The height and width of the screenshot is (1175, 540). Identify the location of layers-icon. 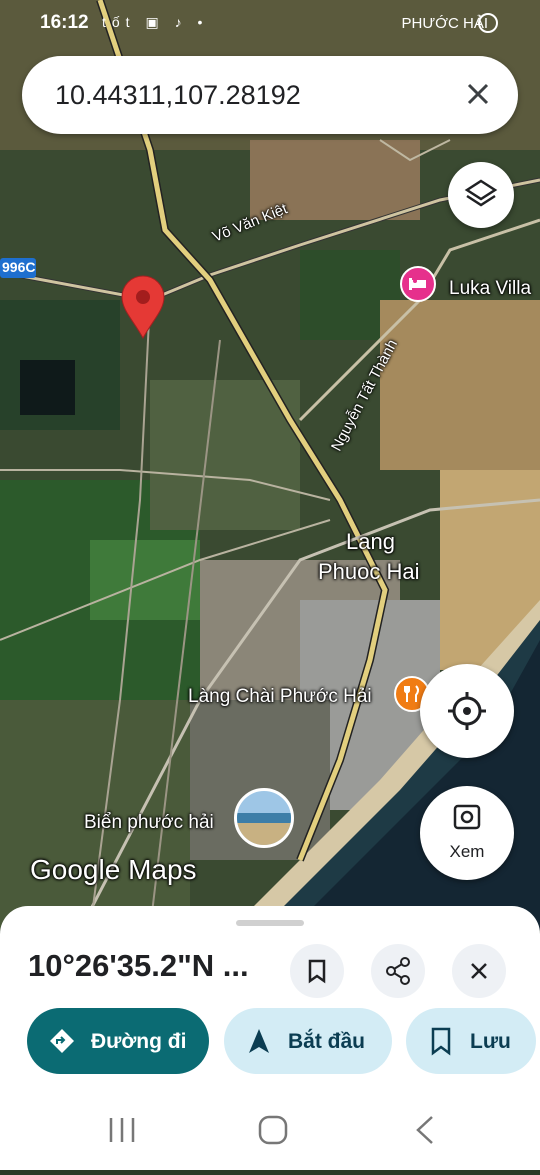
(481, 193).